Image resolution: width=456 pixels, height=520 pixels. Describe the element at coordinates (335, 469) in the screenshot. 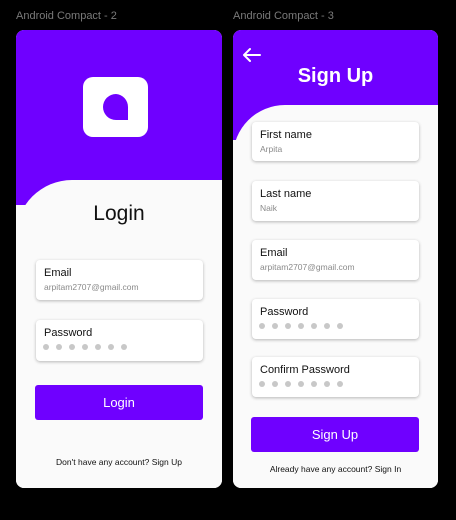

I see `signin-link: Already have any account? Sign In` at that location.